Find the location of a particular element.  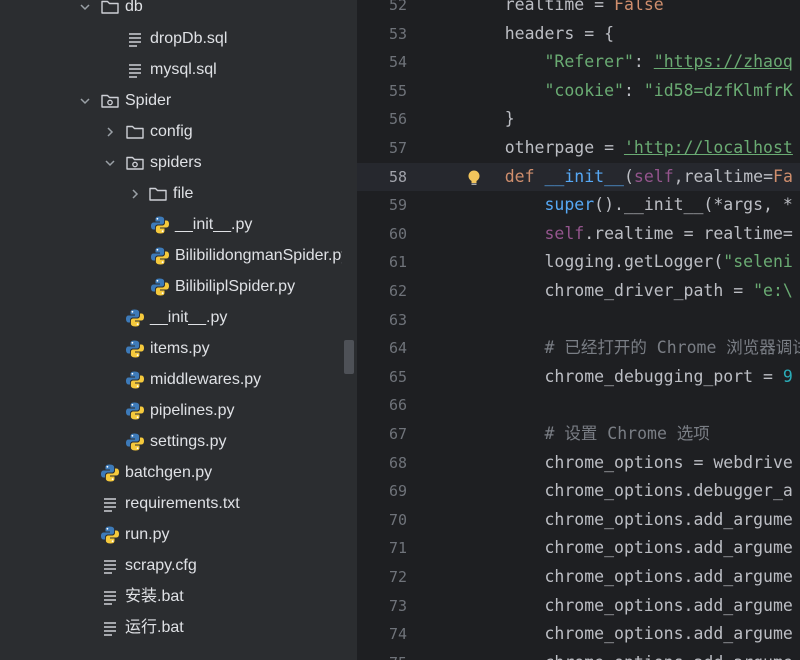

code-line: 54 "Referer": "https://zhaoq is located at coordinates (578, 62).